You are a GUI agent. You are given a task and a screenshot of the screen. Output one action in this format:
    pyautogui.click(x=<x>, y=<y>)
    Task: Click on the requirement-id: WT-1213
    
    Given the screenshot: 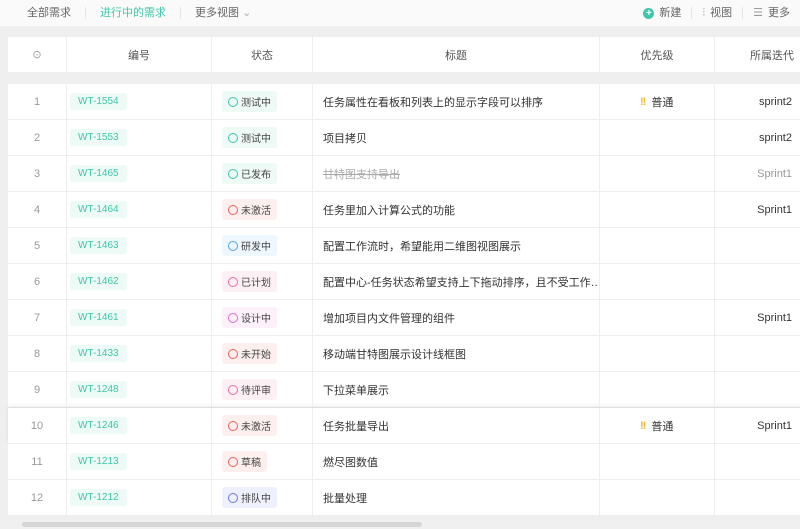 What is the action you would take?
    pyautogui.click(x=98, y=461)
    